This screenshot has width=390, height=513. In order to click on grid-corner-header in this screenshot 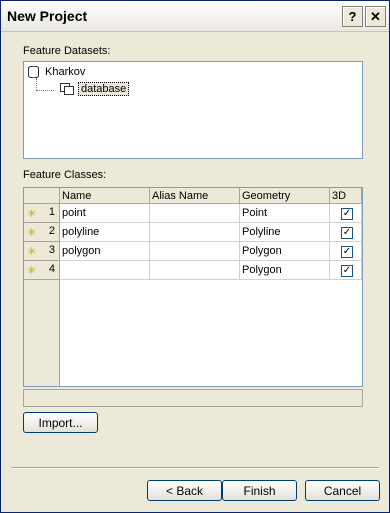, I will do `click(42, 196)`.